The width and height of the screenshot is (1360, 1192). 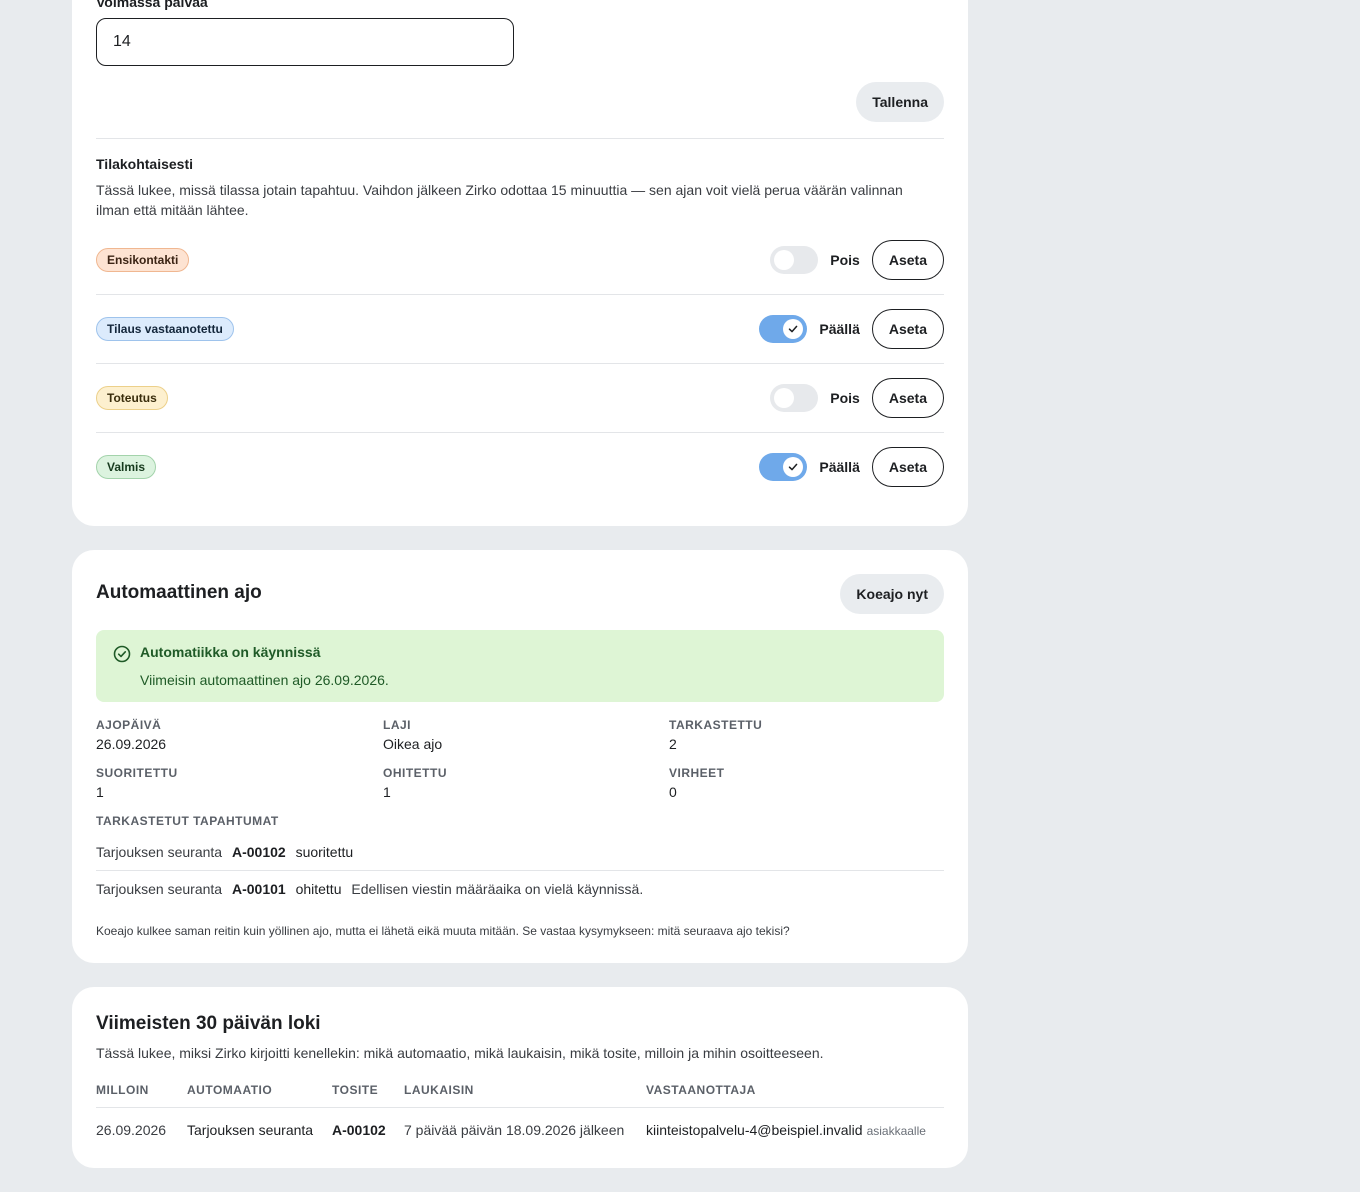 What do you see at coordinates (137, 783) in the screenshot?
I see `stat-completed: SUORITETTU 1` at bounding box center [137, 783].